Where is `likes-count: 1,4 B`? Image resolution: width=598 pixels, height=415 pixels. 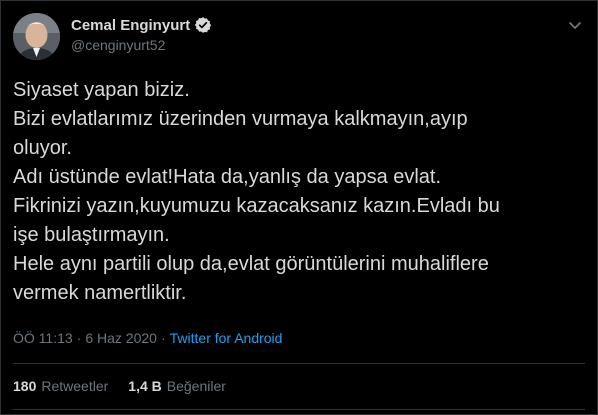
likes-count: 1,4 B is located at coordinates (145, 386).